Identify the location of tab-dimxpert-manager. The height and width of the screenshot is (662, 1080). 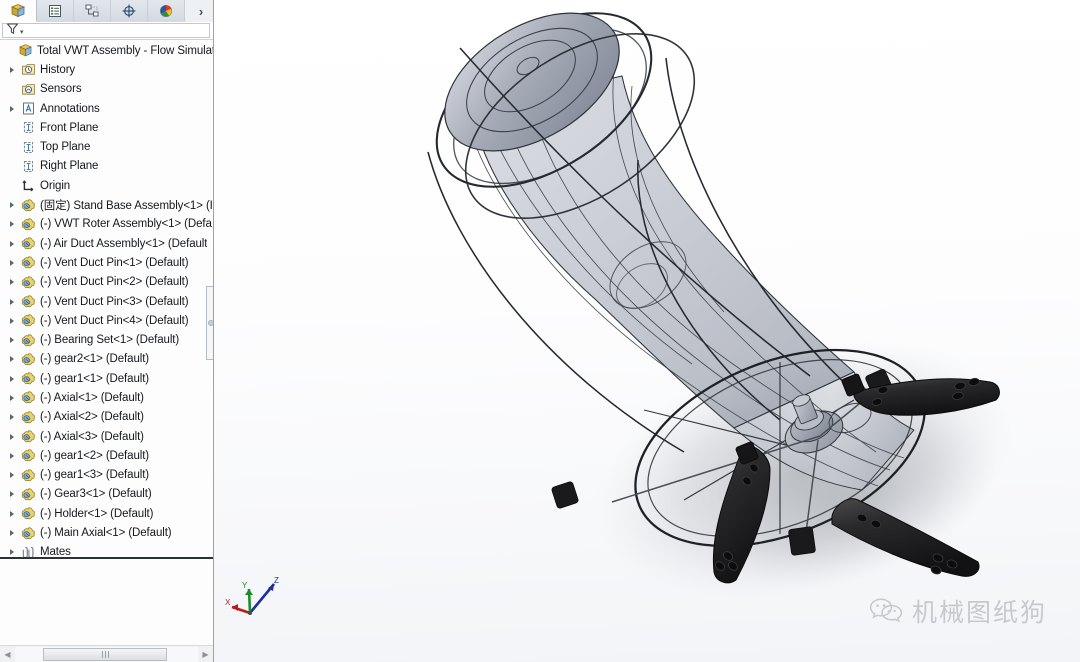
(129, 11).